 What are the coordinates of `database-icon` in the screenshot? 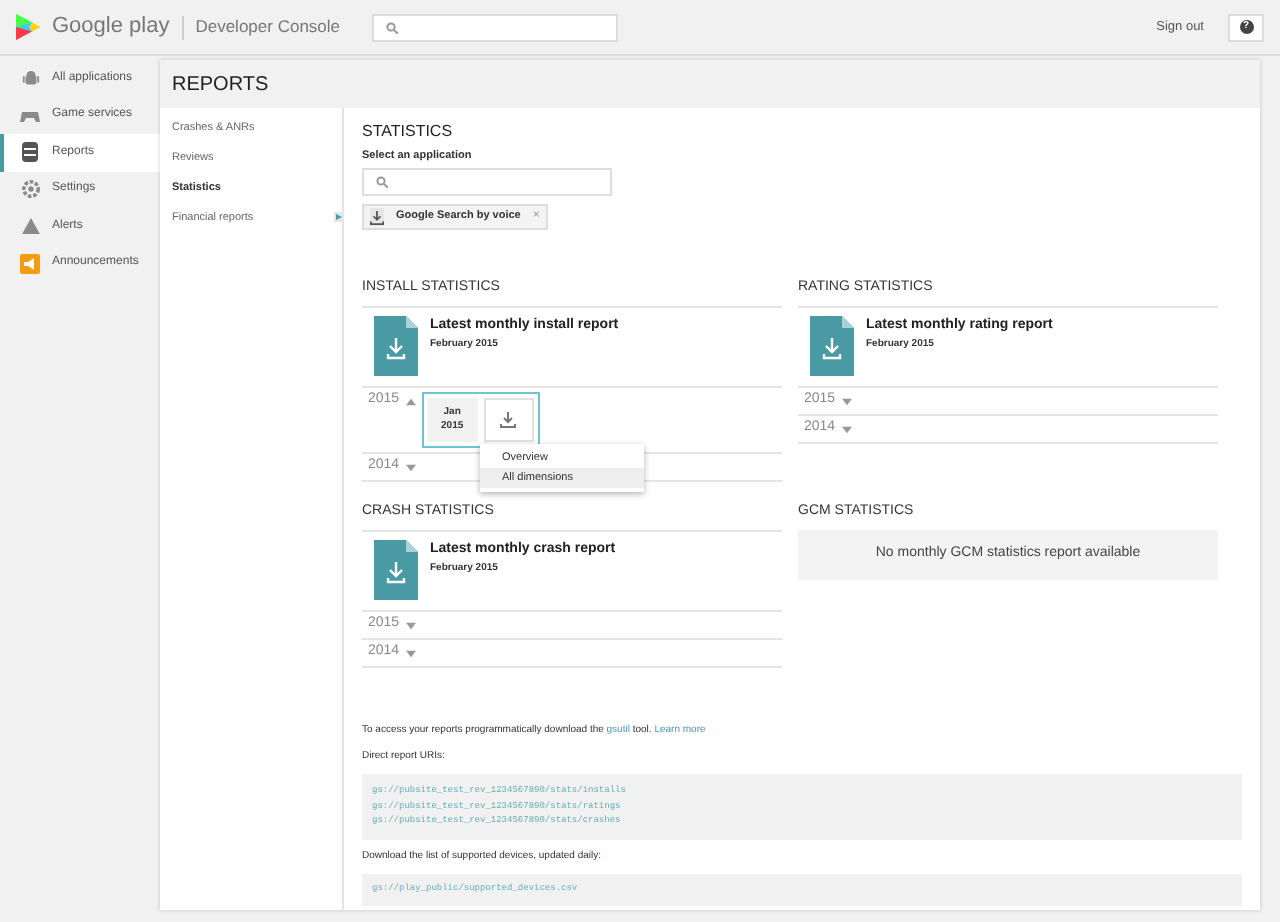 It's located at (30, 152).